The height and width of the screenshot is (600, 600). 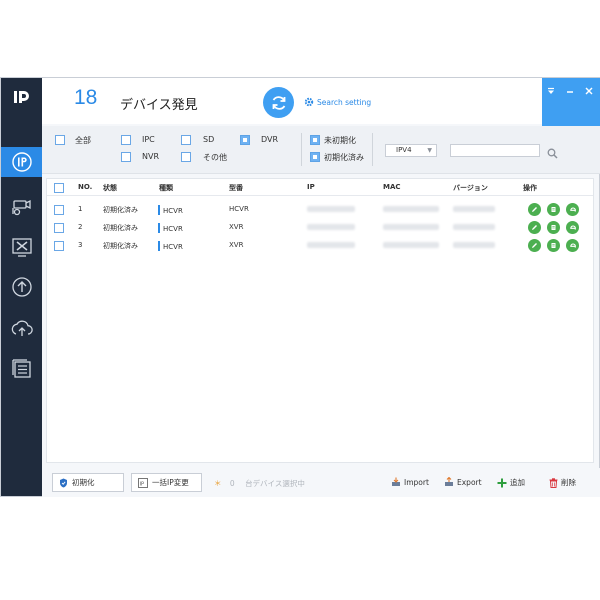 I want to click on close-icon, so click(x=589, y=91).